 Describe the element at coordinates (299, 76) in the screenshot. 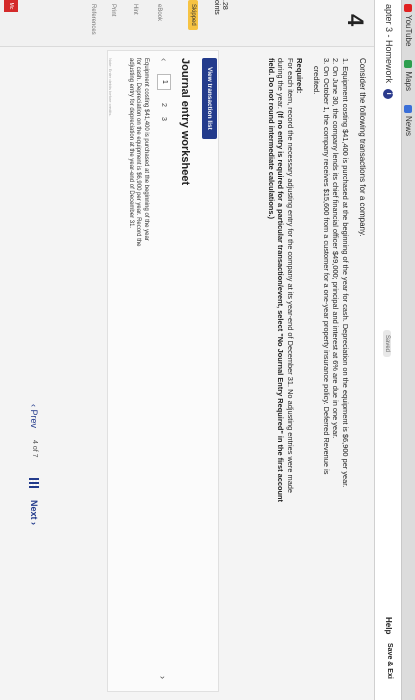

I see `required-title: Required:` at that location.